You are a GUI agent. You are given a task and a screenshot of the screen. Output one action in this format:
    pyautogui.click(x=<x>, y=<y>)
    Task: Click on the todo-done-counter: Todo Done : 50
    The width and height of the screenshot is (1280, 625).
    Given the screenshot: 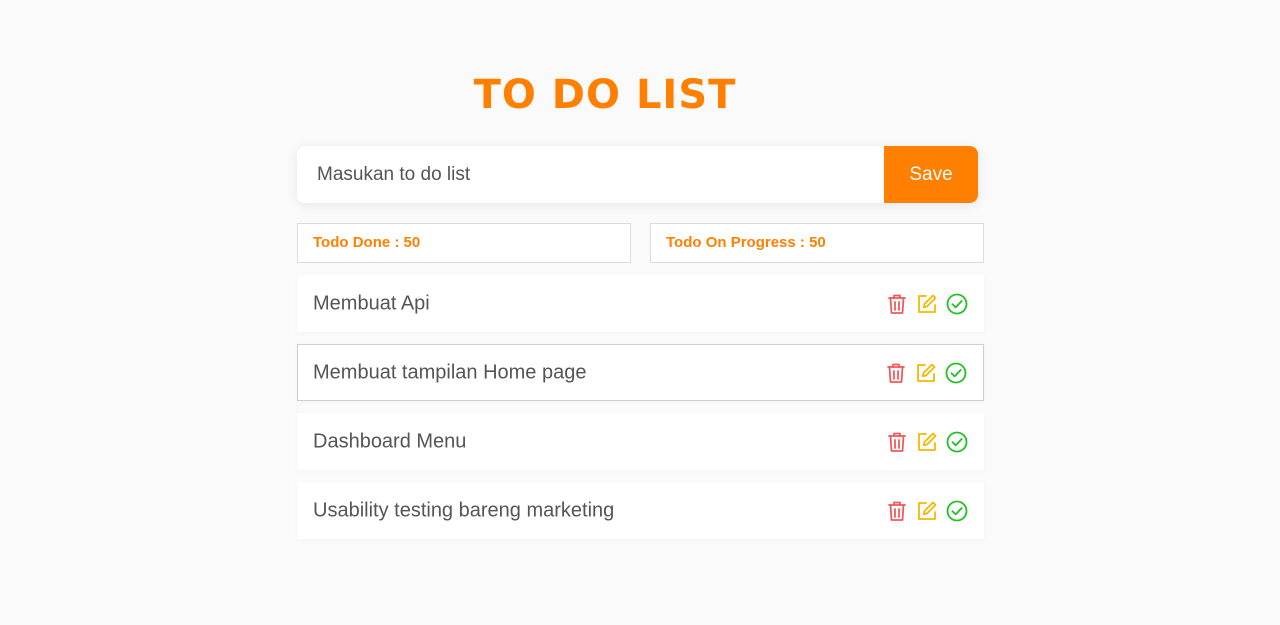 What is the action you would take?
    pyautogui.click(x=464, y=243)
    